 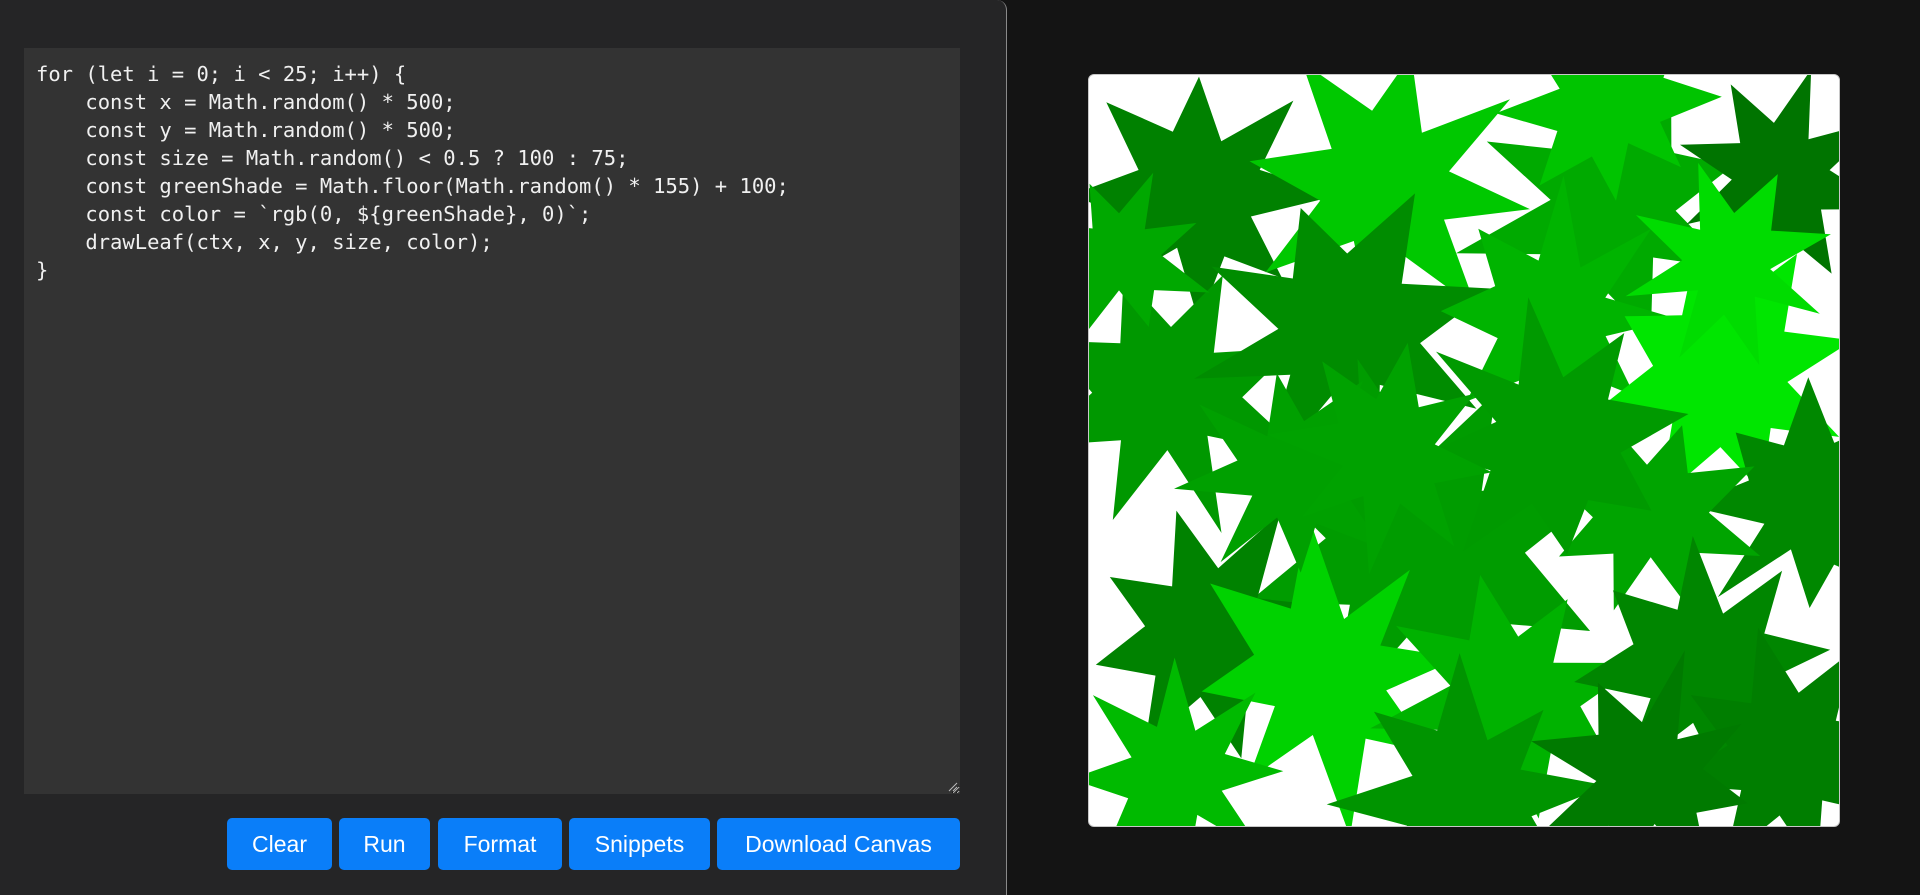 I want to click on resize-handle-icon, so click(x=953, y=787).